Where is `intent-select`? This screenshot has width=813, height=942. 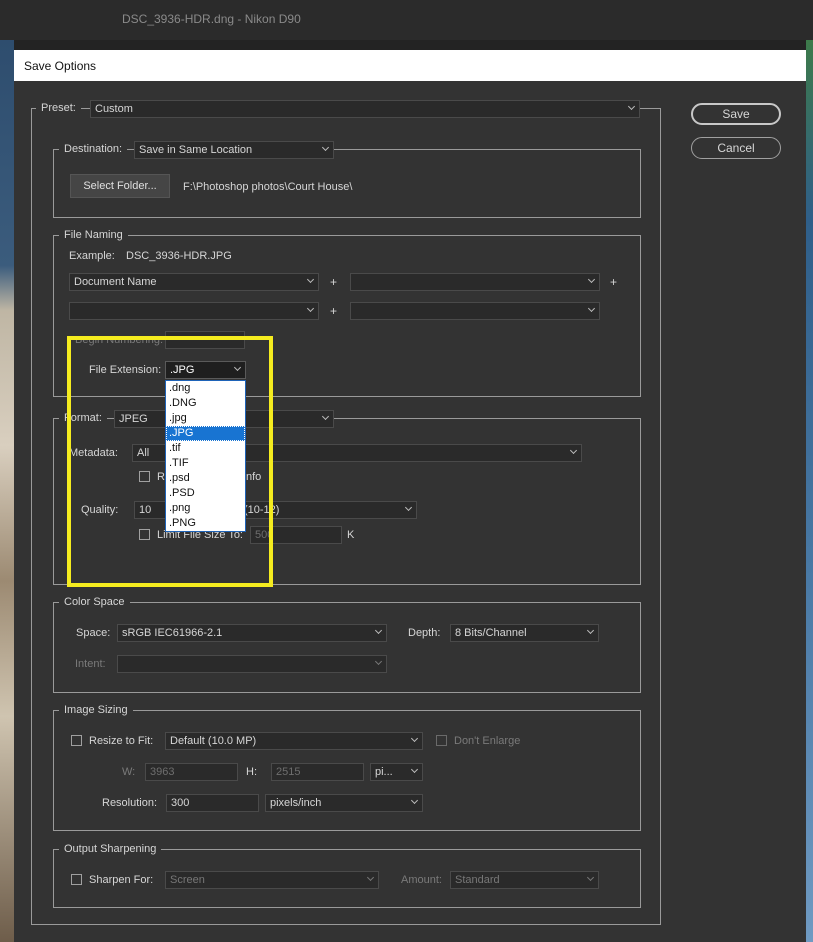 intent-select is located at coordinates (252, 664).